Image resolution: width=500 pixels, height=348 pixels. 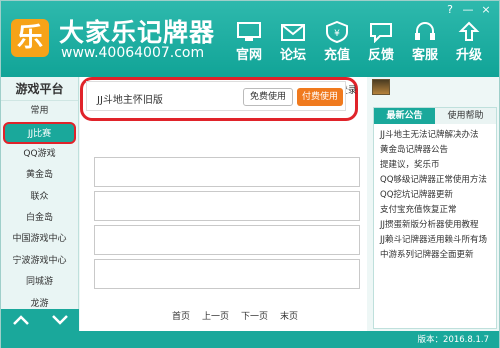 I want to click on top-nav: 官网 论坛 ¥ 充值 反馈 客服 升级, so click(x=359, y=42).